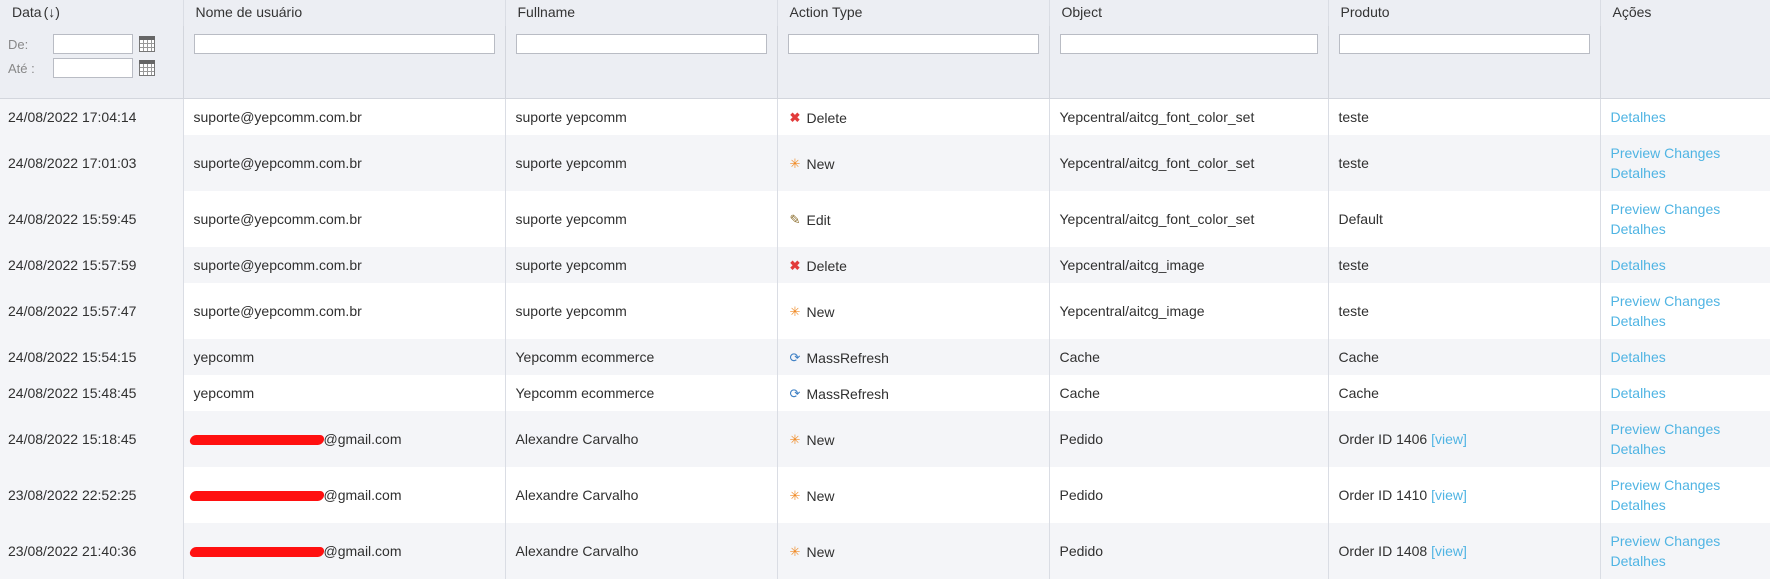 The width and height of the screenshot is (1770, 580). What do you see at coordinates (343, 62) in the screenshot?
I see `filter-username-cell` at bounding box center [343, 62].